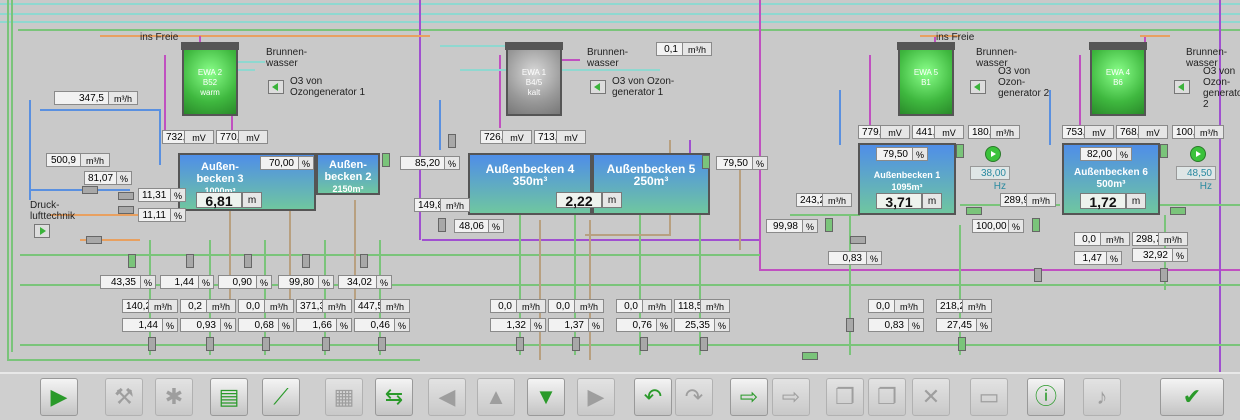  I want to click on delete-docs-button: ✕, so click(931, 397).